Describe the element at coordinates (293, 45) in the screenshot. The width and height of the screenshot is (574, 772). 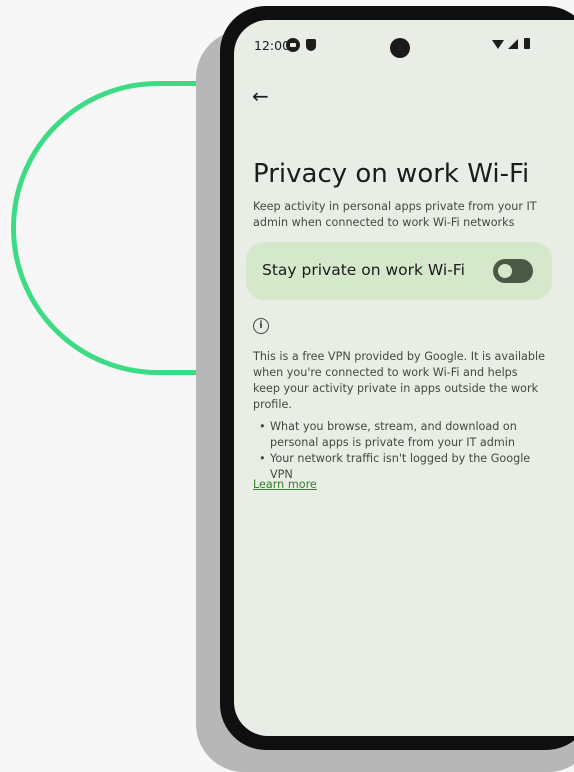
I see `gamepad-icon` at that location.